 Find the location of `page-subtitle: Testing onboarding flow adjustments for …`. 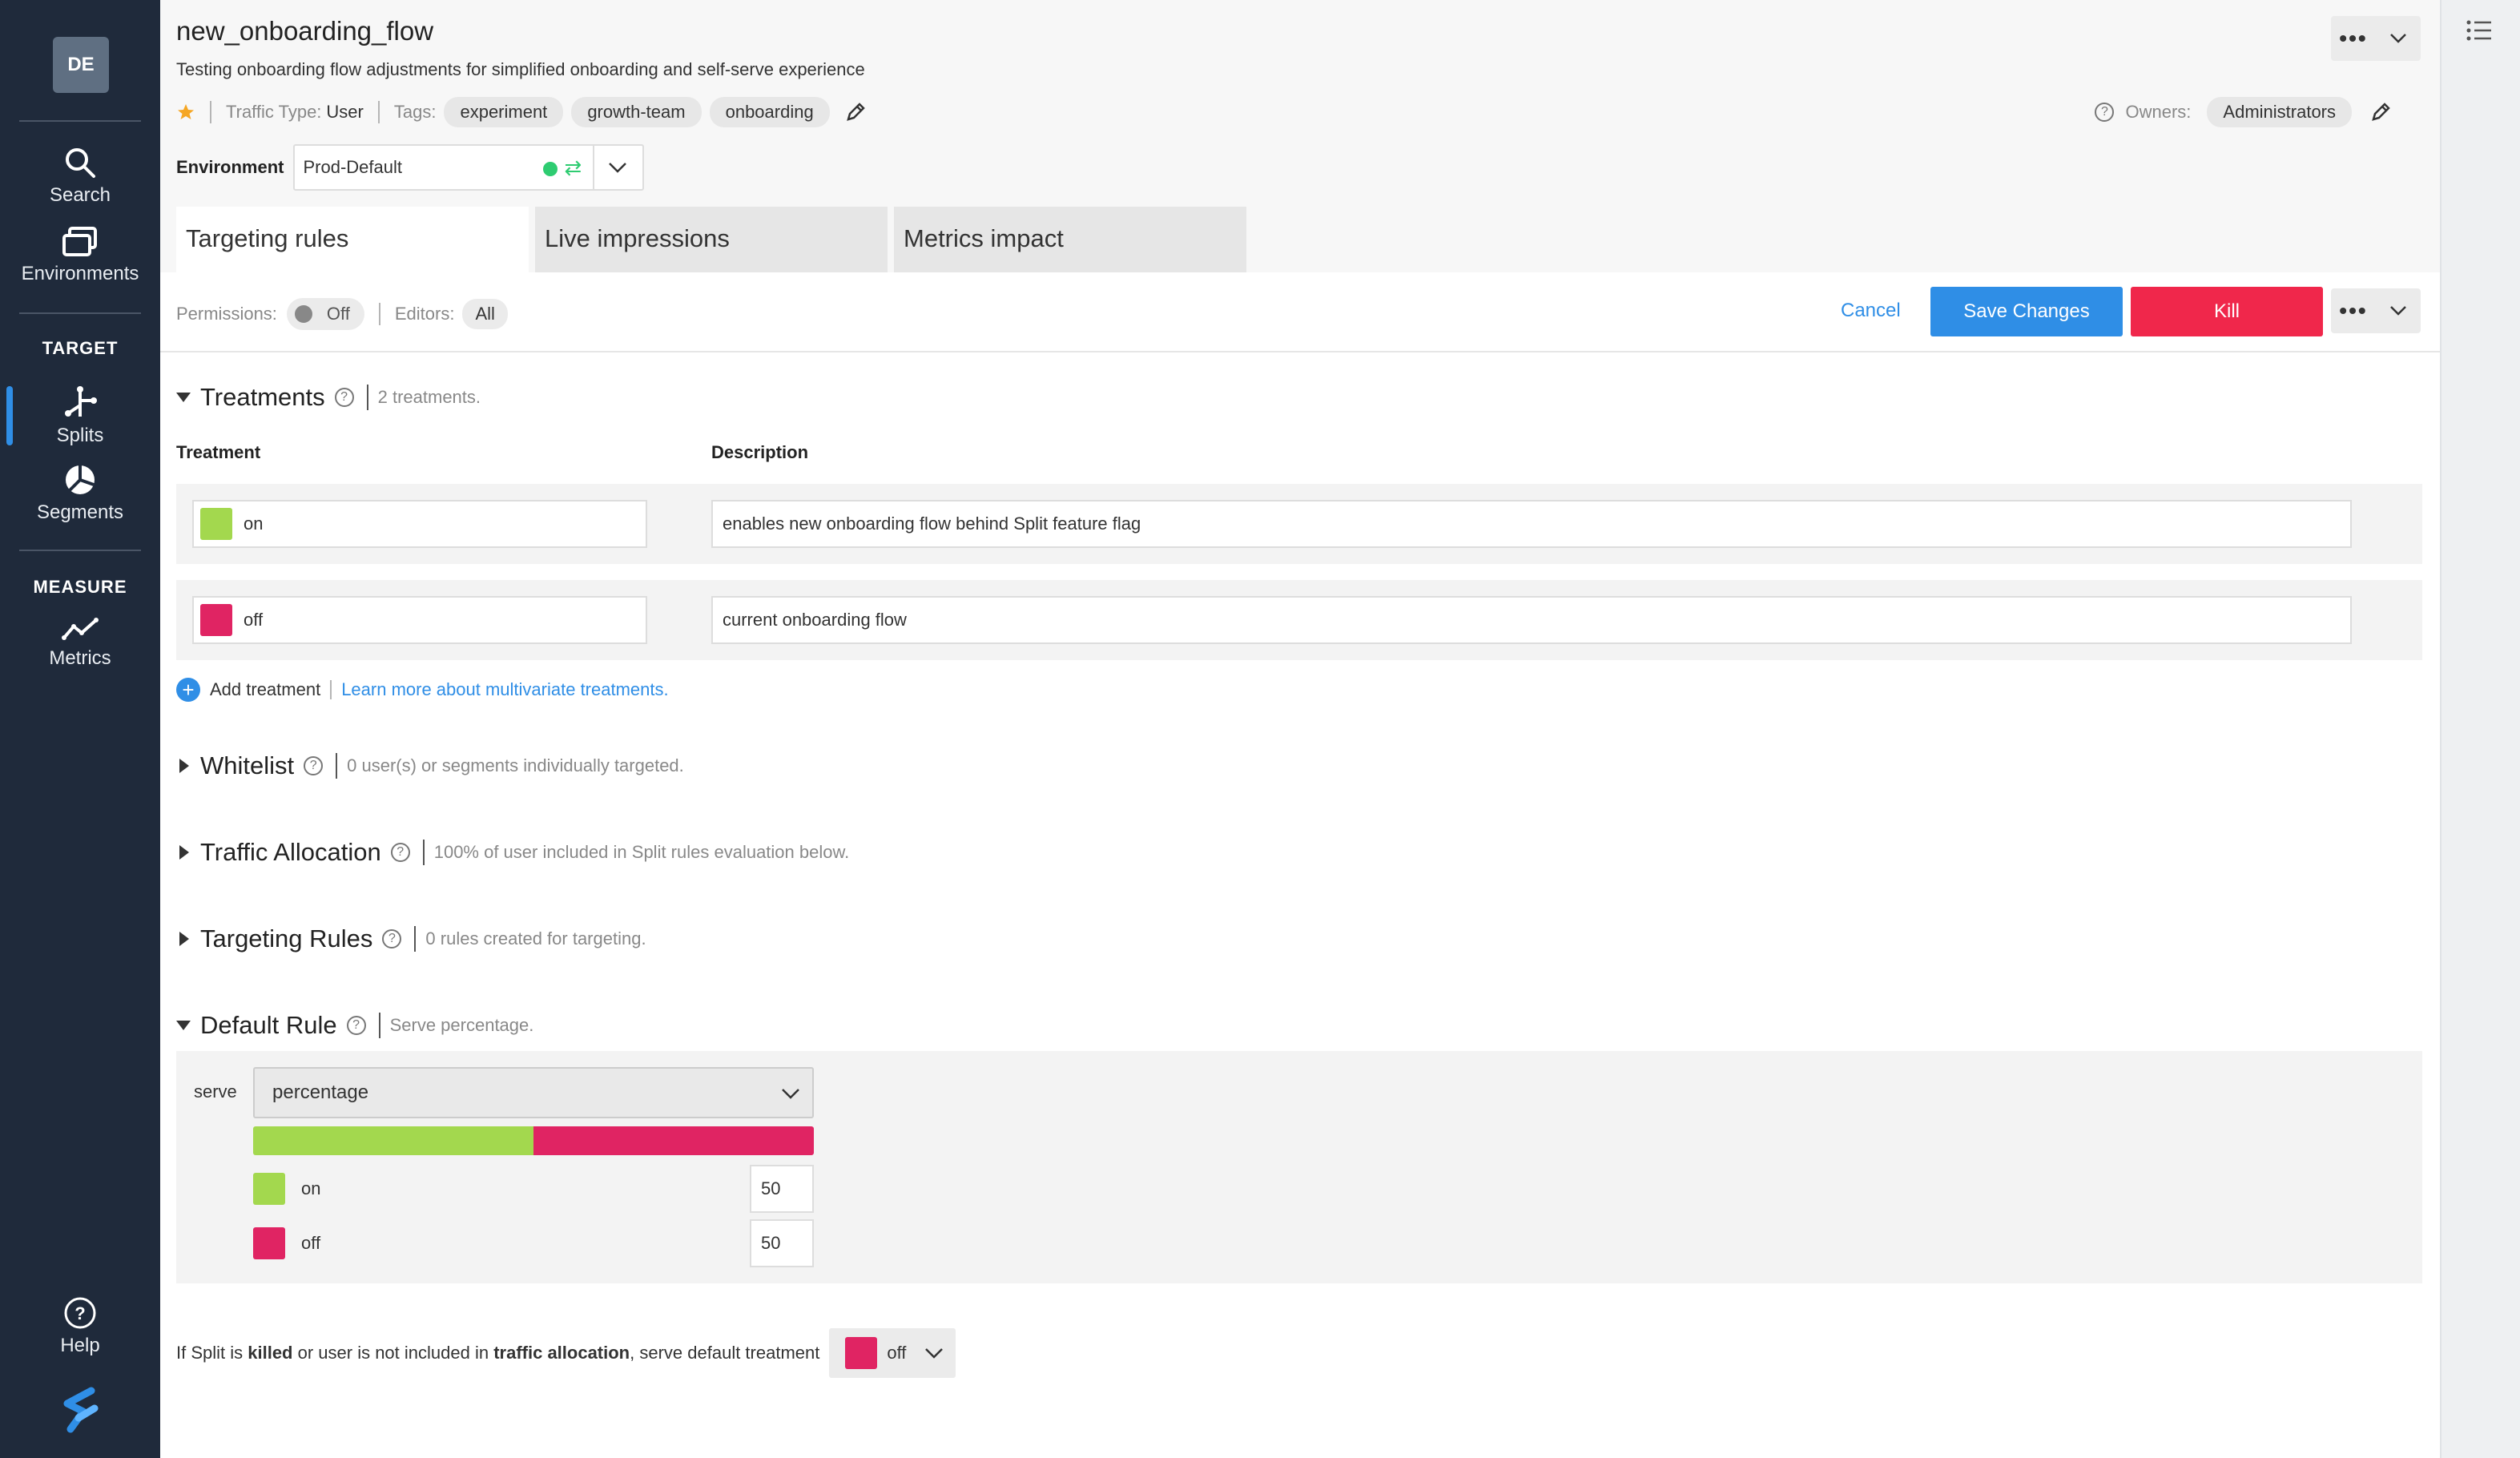

page-subtitle: Testing onboarding flow adjustments for … is located at coordinates (520, 69).